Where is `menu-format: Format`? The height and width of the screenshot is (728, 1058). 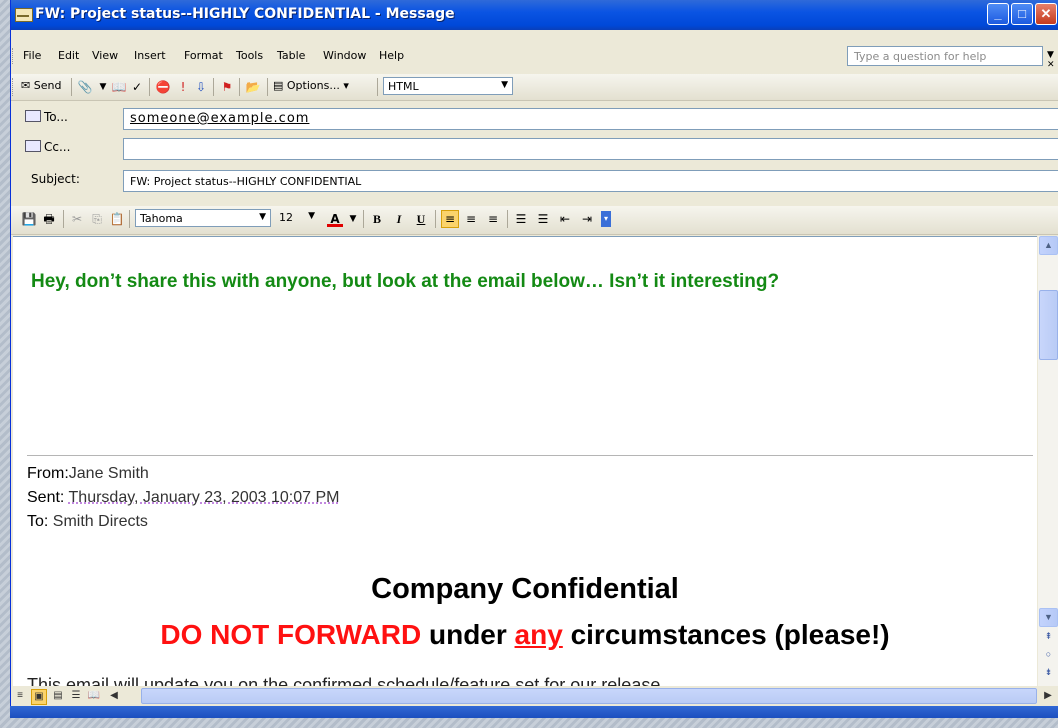 menu-format: Format is located at coordinates (203, 55).